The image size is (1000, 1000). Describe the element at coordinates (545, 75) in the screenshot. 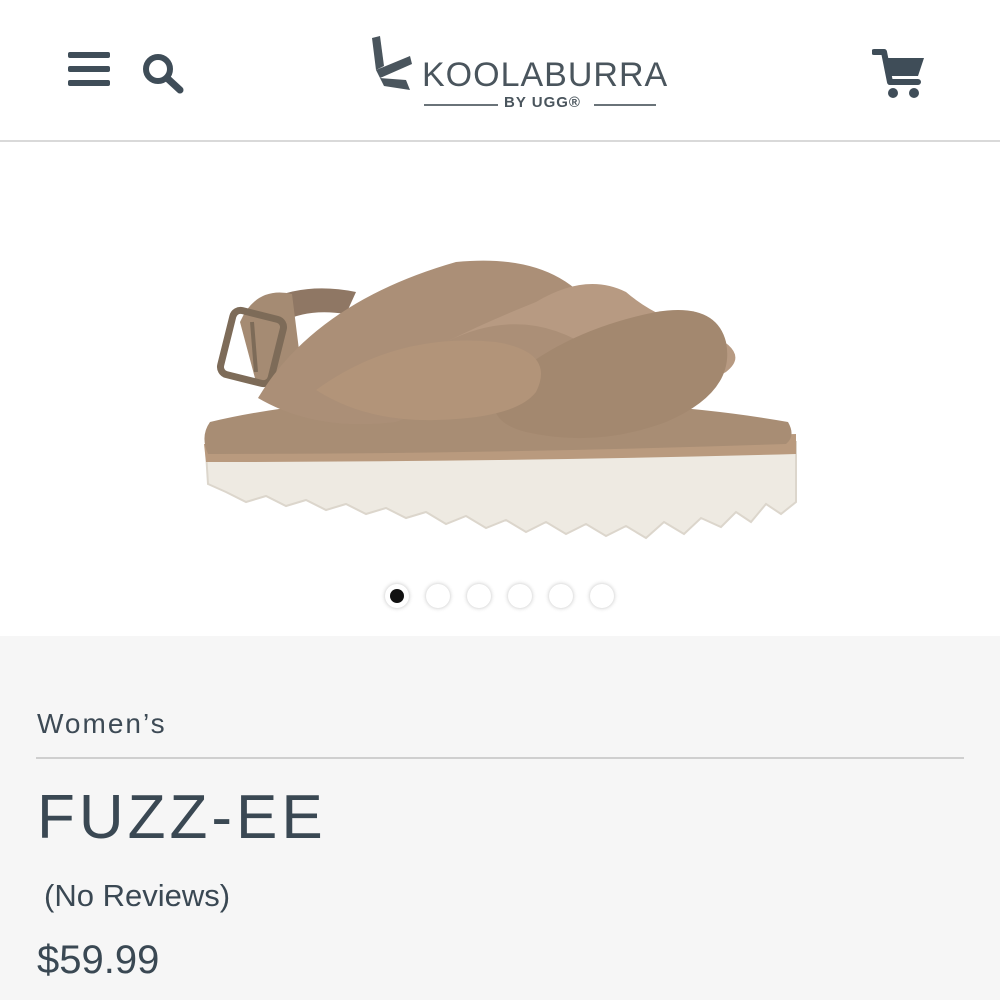

I see `logo-wordmark: KOOLABURRA` at that location.